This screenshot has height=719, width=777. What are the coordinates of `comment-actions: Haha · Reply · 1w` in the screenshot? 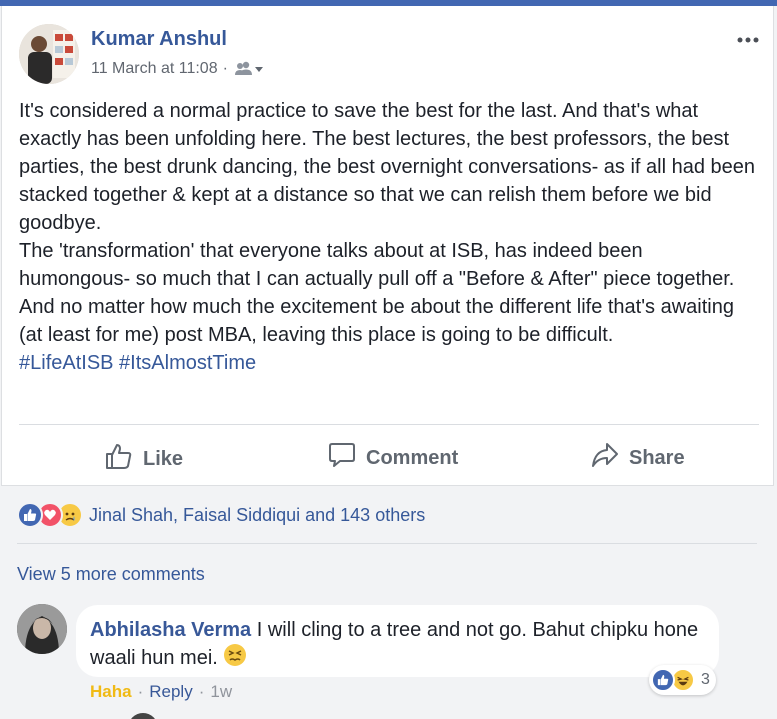 It's located at (161, 692).